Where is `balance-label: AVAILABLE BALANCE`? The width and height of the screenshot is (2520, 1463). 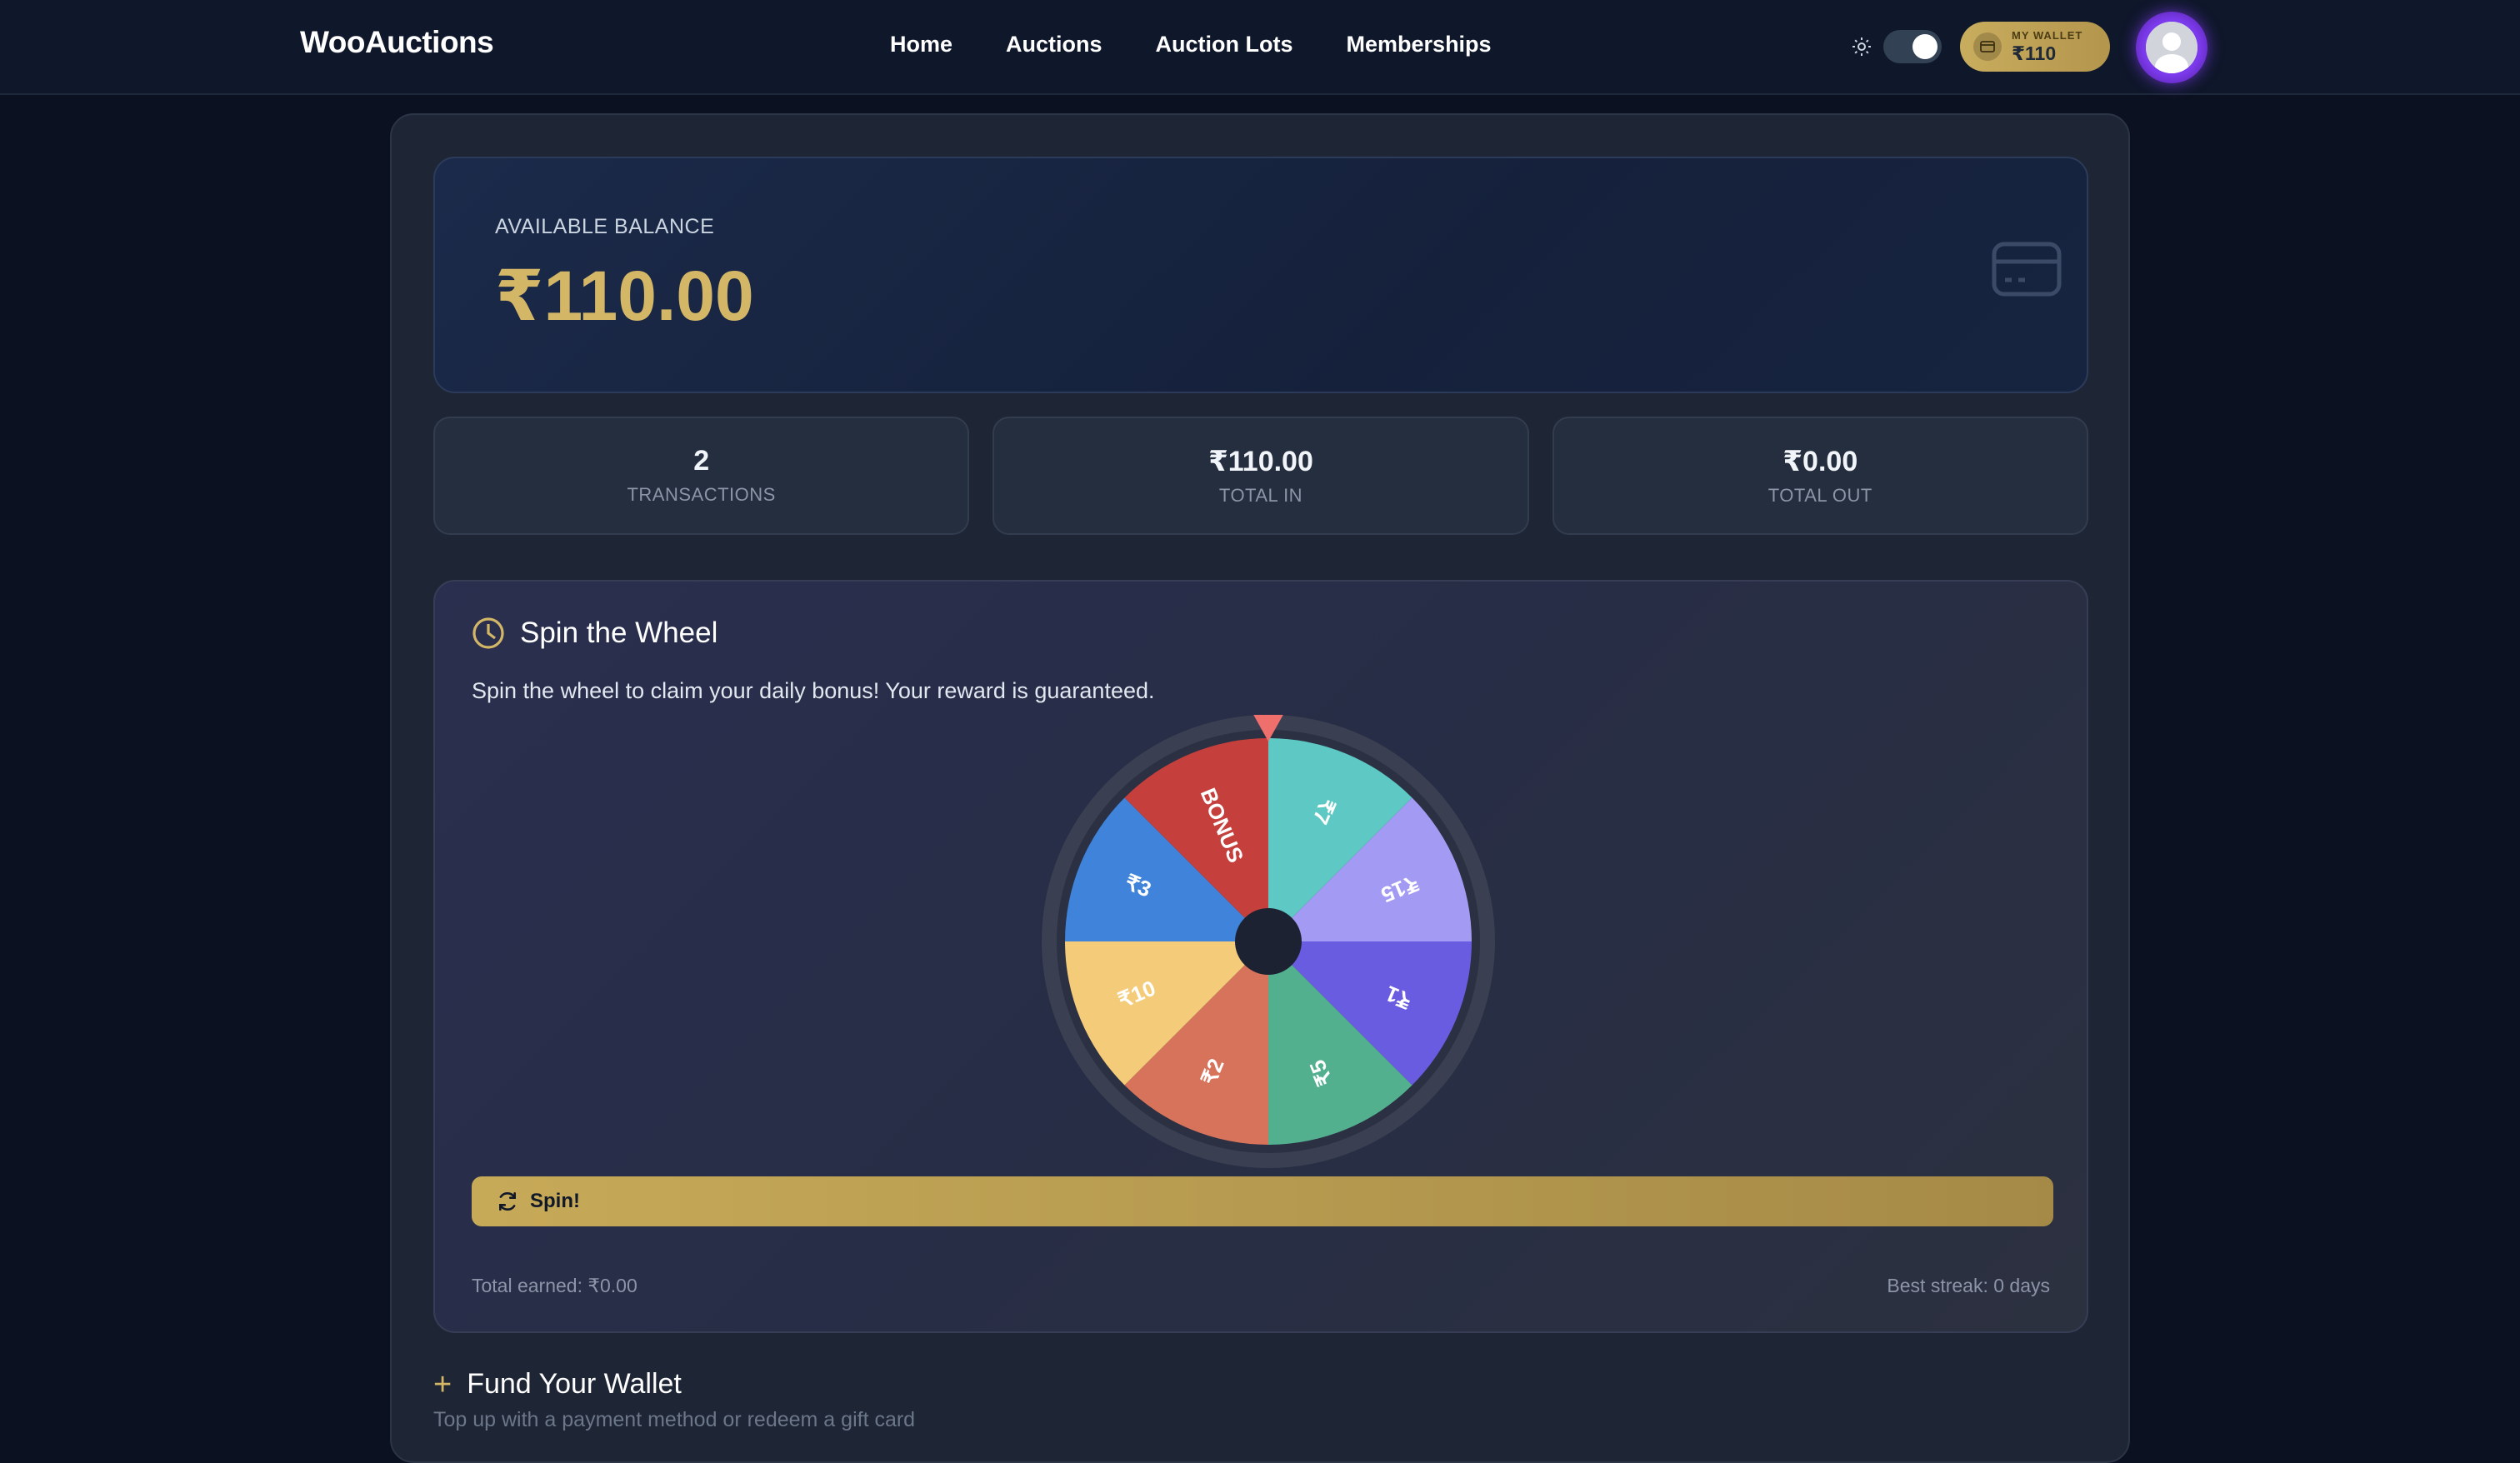
balance-label: AVAILABLE BALANCE is located at coordinates (605, 226).